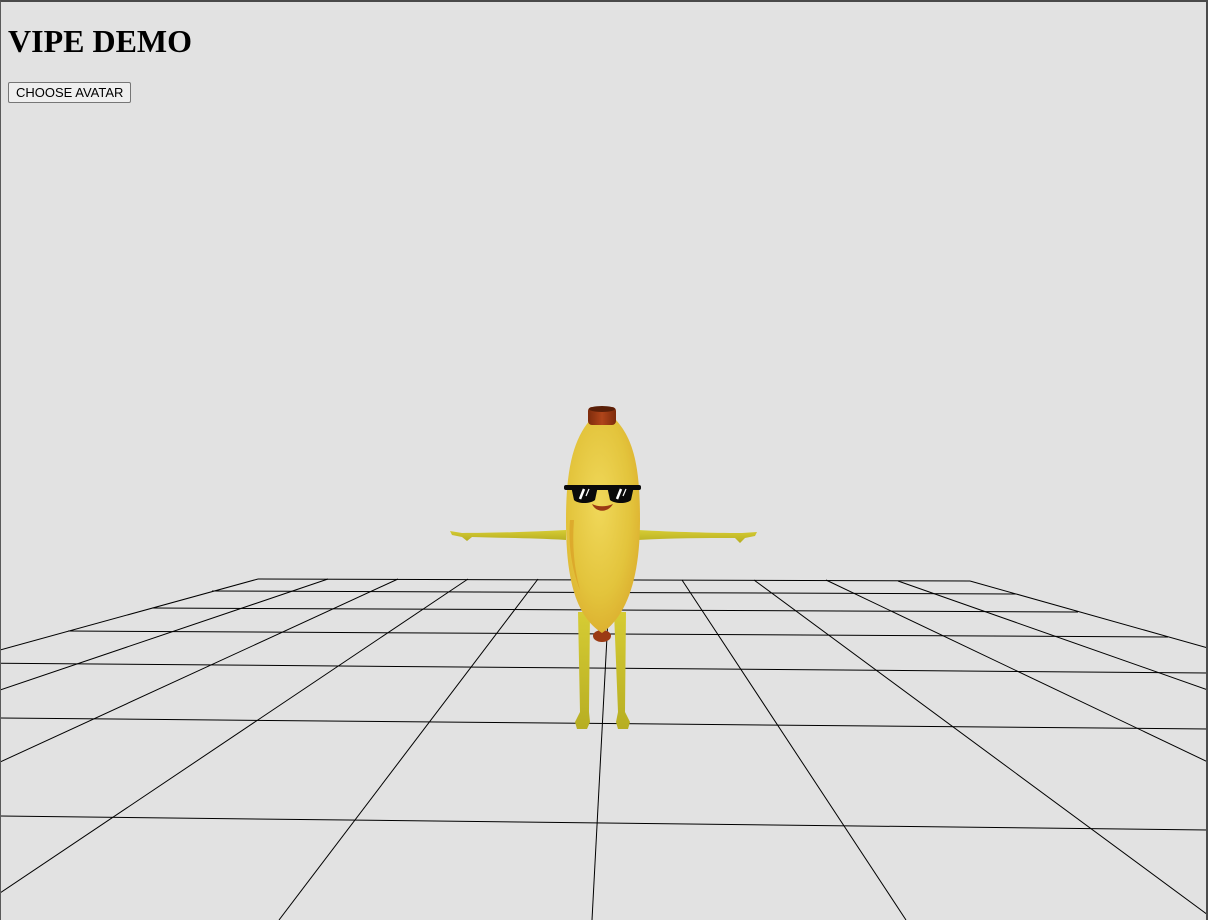 This screenshot has width=1208, height=920. Describe the element at coordinates (508, 535) in the screenshot. I see `left-arm` at that location.